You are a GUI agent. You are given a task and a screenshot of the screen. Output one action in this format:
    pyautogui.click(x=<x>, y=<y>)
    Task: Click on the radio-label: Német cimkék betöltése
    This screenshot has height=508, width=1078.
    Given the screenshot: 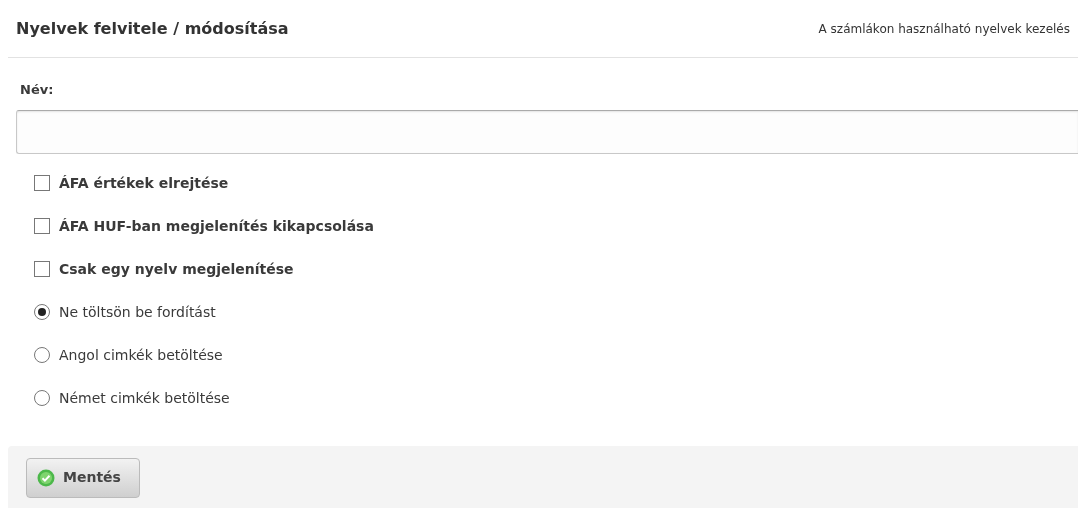 What is the action you would take?
    pyautogui.click(x=144, y=398)
    